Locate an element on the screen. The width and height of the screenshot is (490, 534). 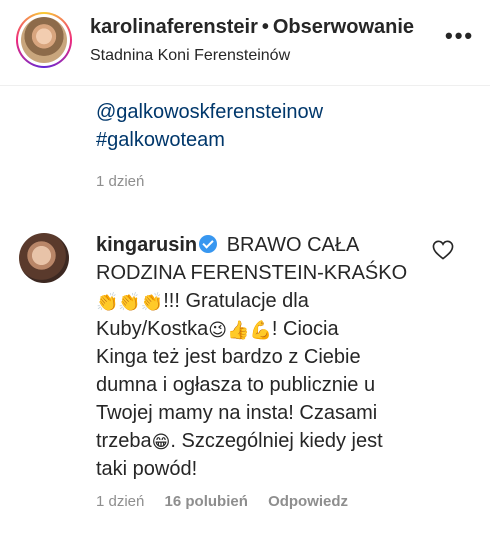
likes-count: 16 polubień is located at coordinates (206, 501).